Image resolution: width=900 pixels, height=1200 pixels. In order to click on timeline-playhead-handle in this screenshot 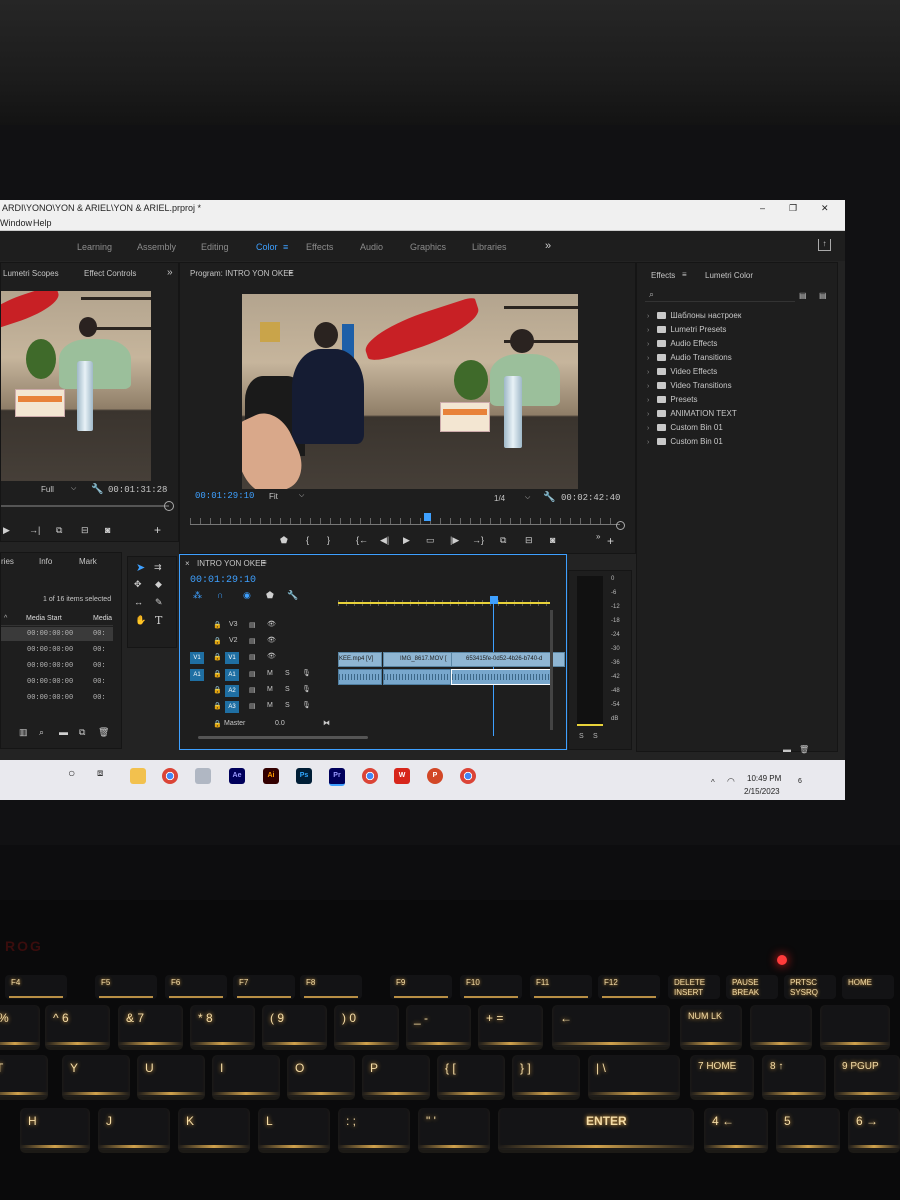, I will do `click(494, 600)`.